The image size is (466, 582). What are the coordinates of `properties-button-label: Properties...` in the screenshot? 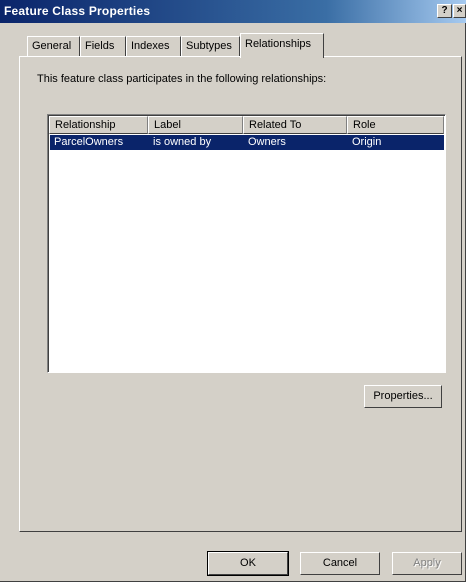 It's located at (403, 396).